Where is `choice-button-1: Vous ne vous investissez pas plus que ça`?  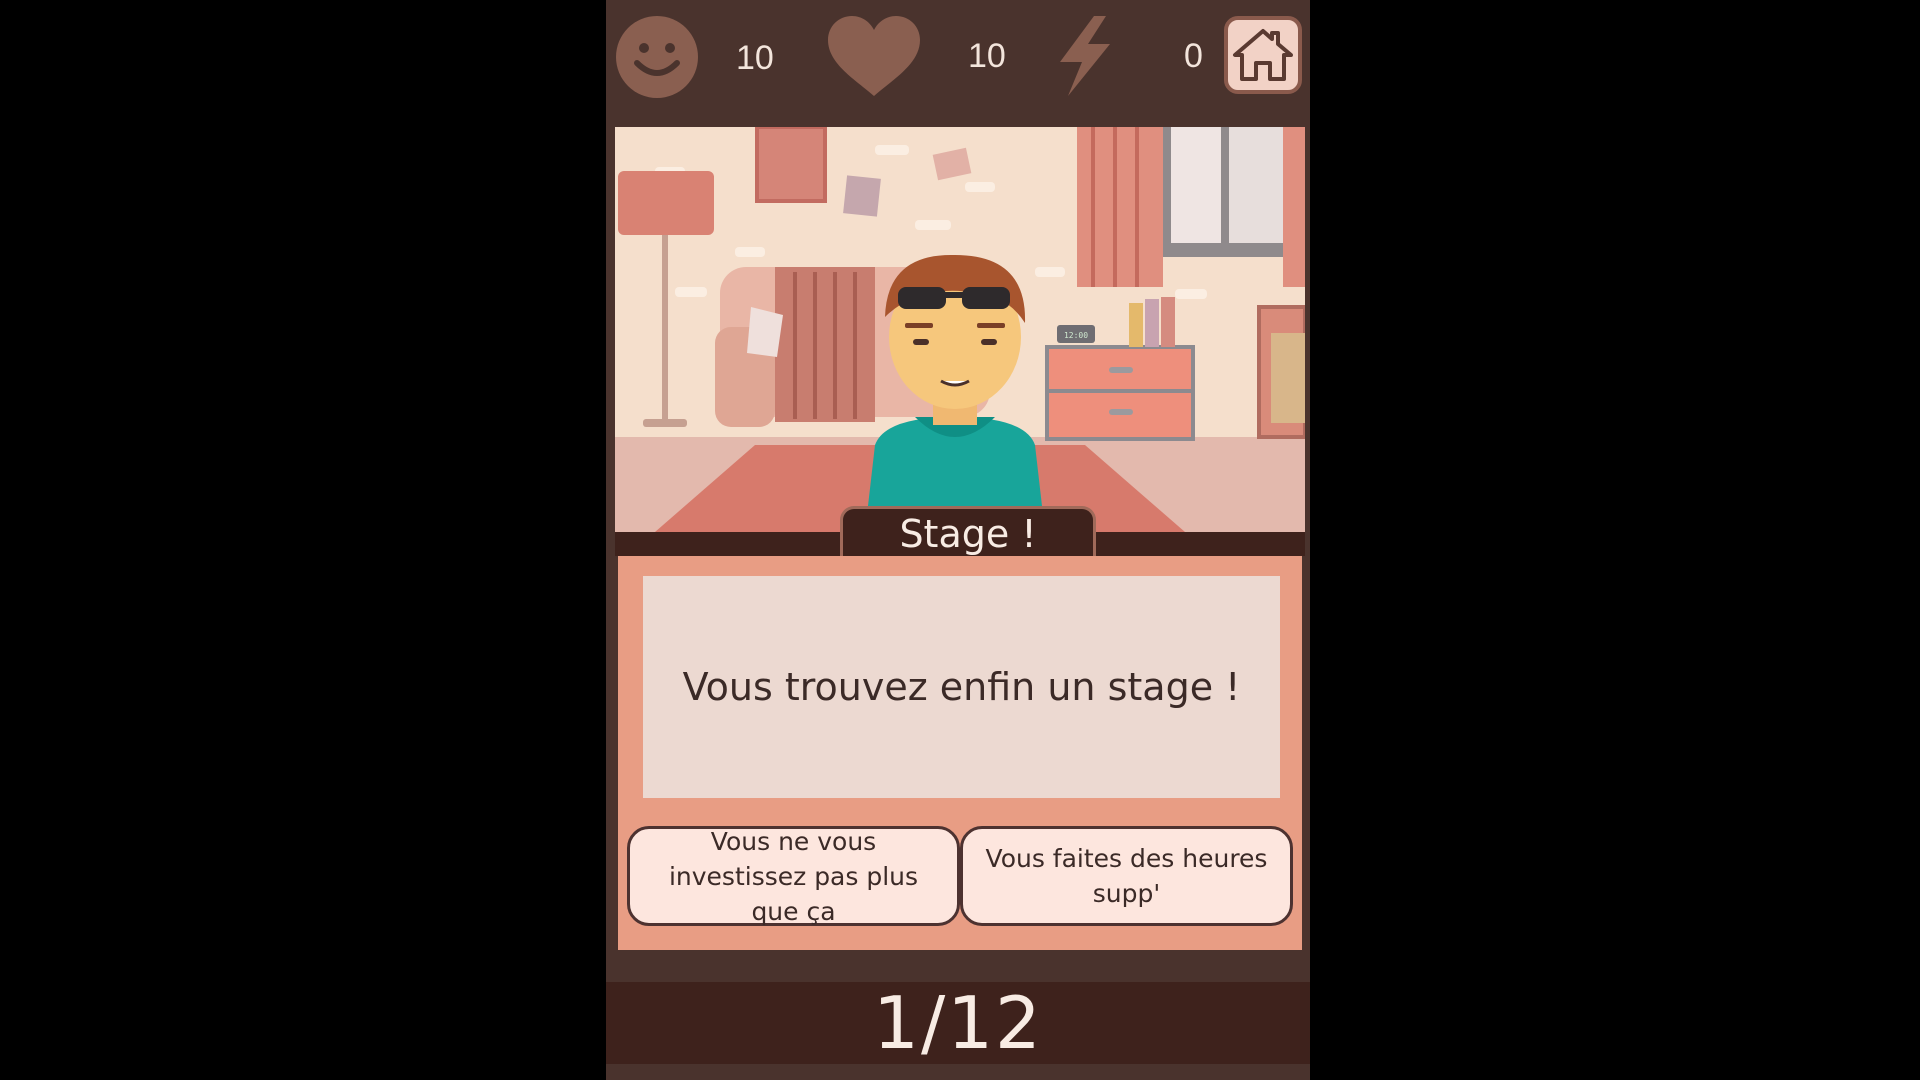 choice-button-1: Vous ne vous investissez pas plus que ça is located at coordinates (793, 876).